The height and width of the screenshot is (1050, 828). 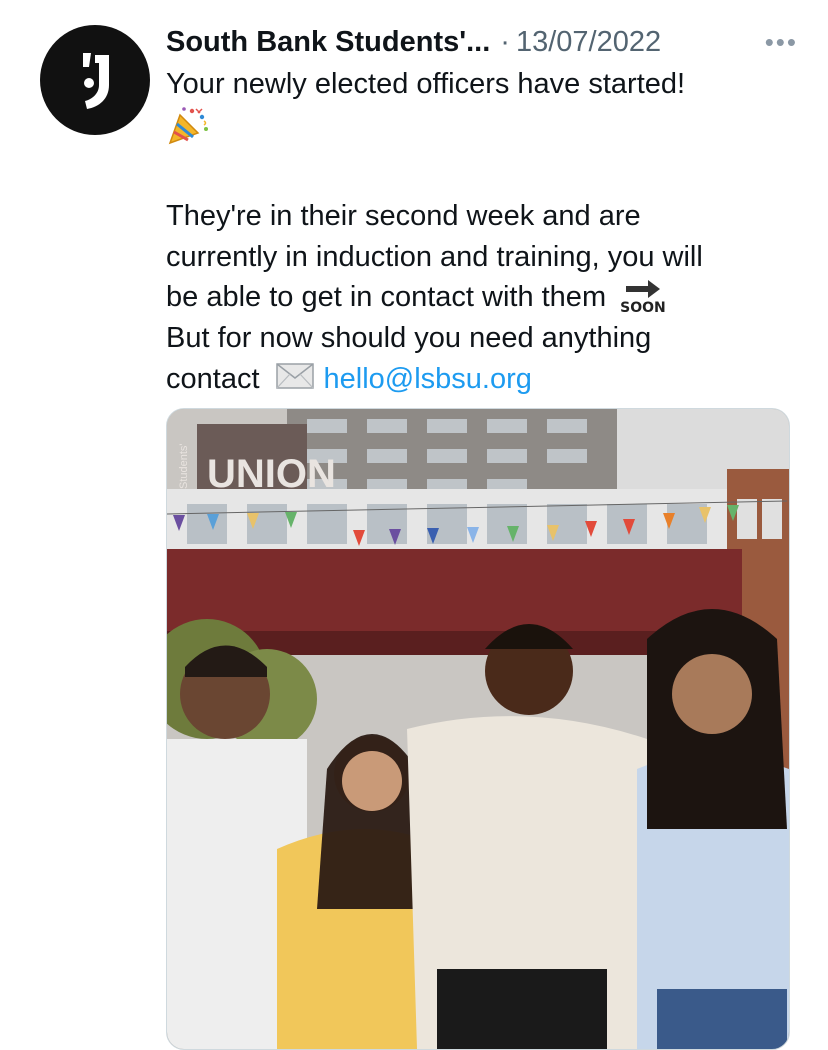 What do you see at coordinates (184, 466) in the screenshot?
I see `union-sign-vertical-text: Students'` at bounding box center [184, 466].